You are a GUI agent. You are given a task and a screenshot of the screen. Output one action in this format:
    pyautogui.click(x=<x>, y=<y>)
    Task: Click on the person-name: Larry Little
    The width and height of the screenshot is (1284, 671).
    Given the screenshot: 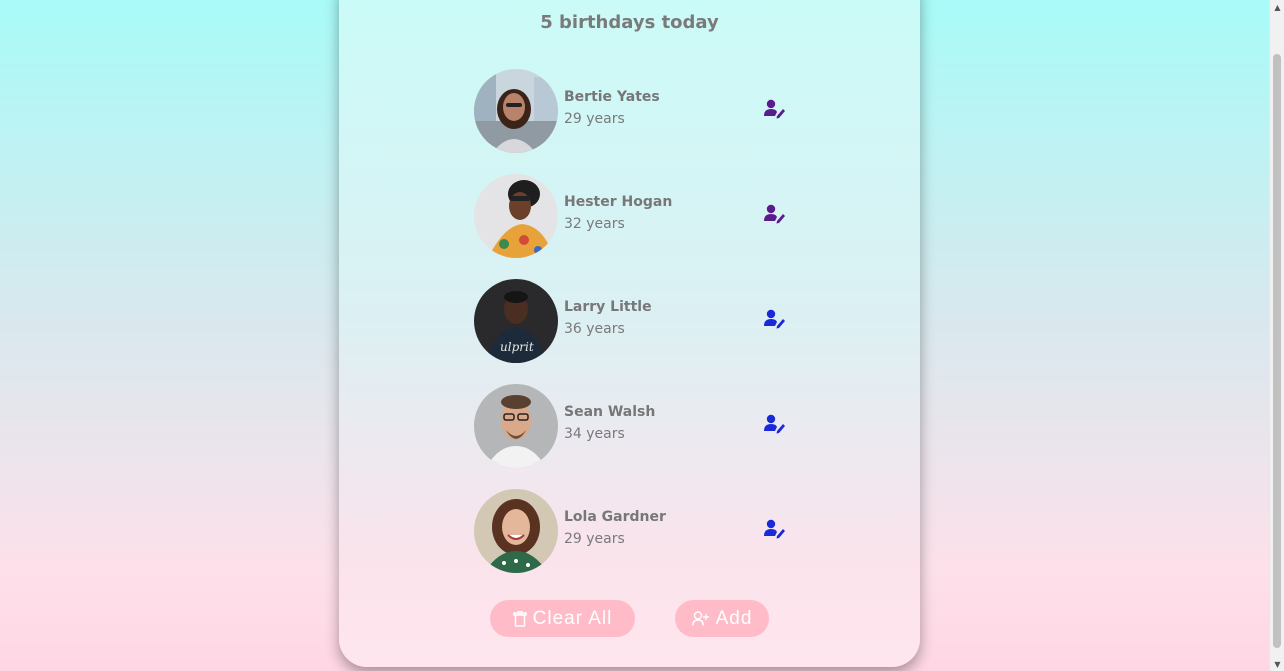 What is the action you would take?
    pyautogui.click(x=608, y=307)
    